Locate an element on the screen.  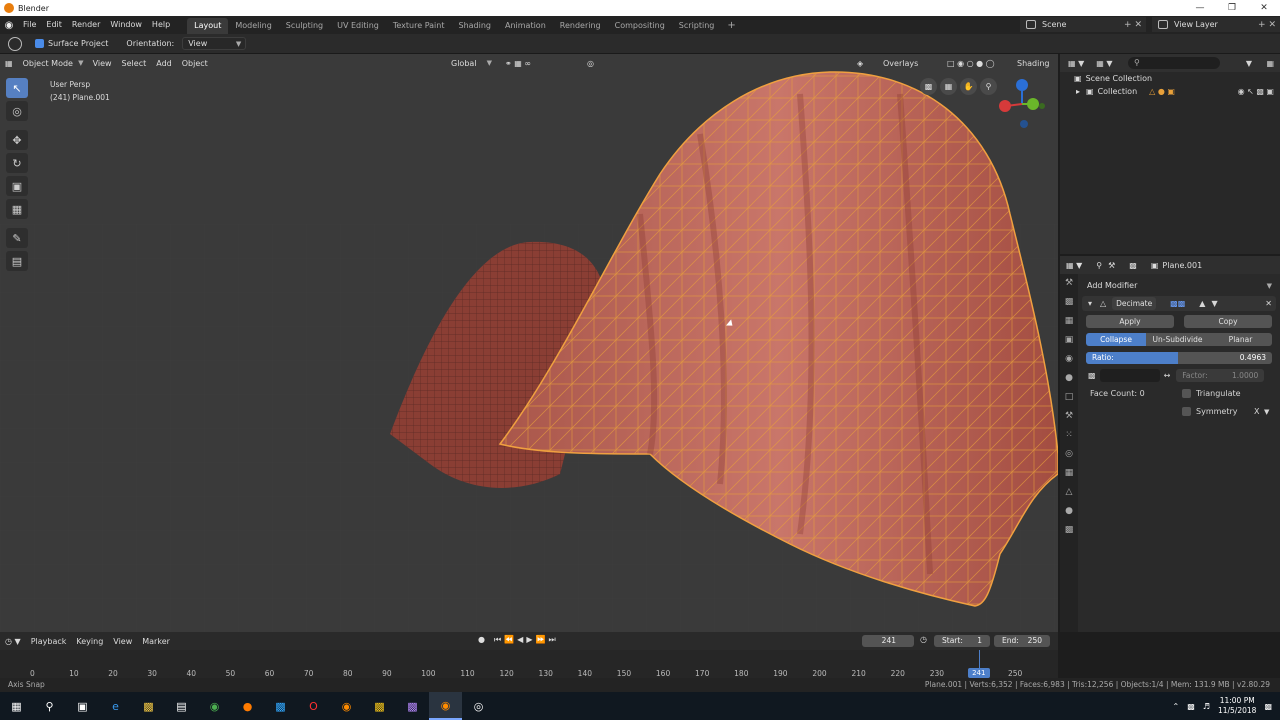
chrome-icon: ◉ is located at coordinates (214, 706).